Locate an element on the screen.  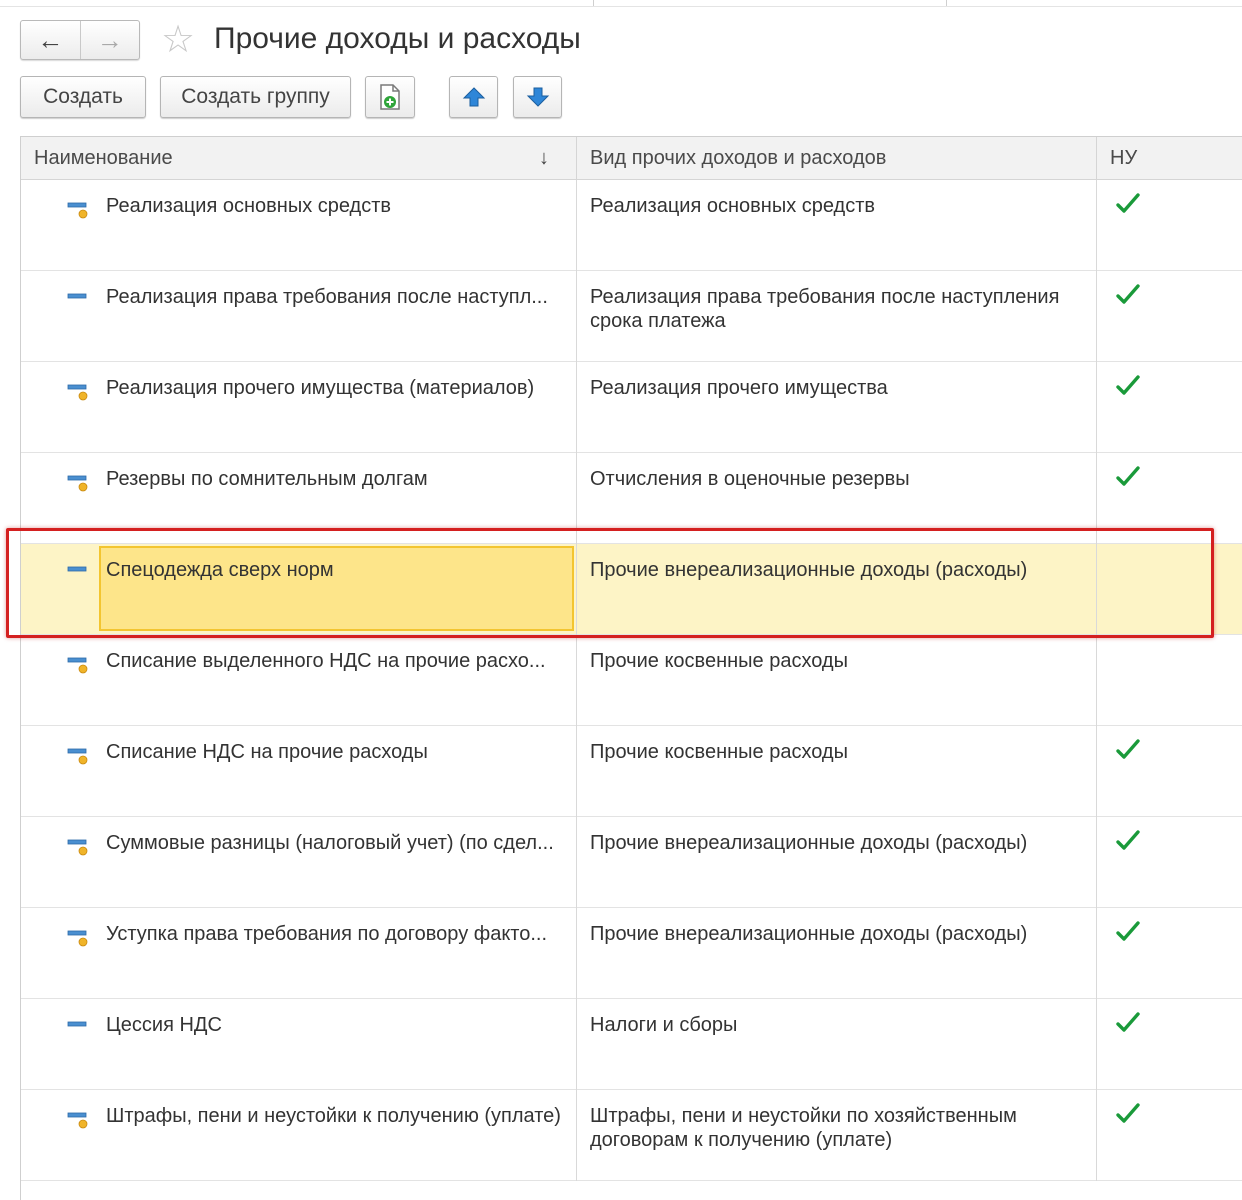
arrow-left-icon: ← is located at coordinates (51, 40).